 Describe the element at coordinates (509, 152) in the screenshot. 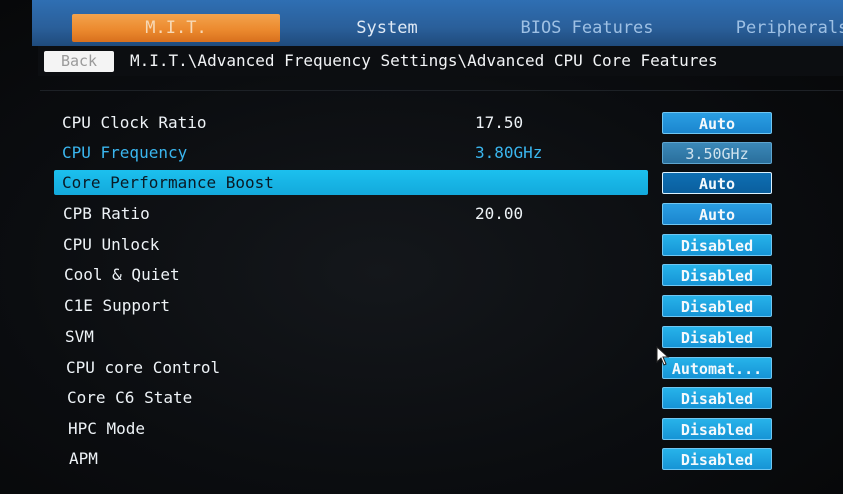

I see `setting-current-value: 3.80GHz` at that location.